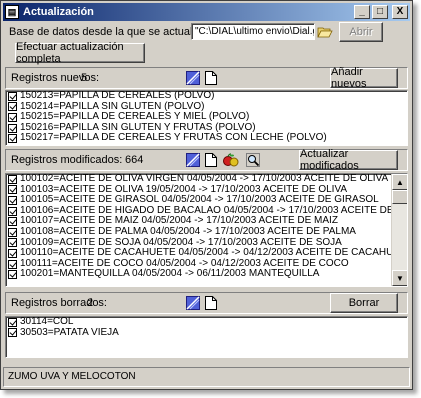  I want to click on vertical-scrollbar: ▲ ▼, so click(399, 230).